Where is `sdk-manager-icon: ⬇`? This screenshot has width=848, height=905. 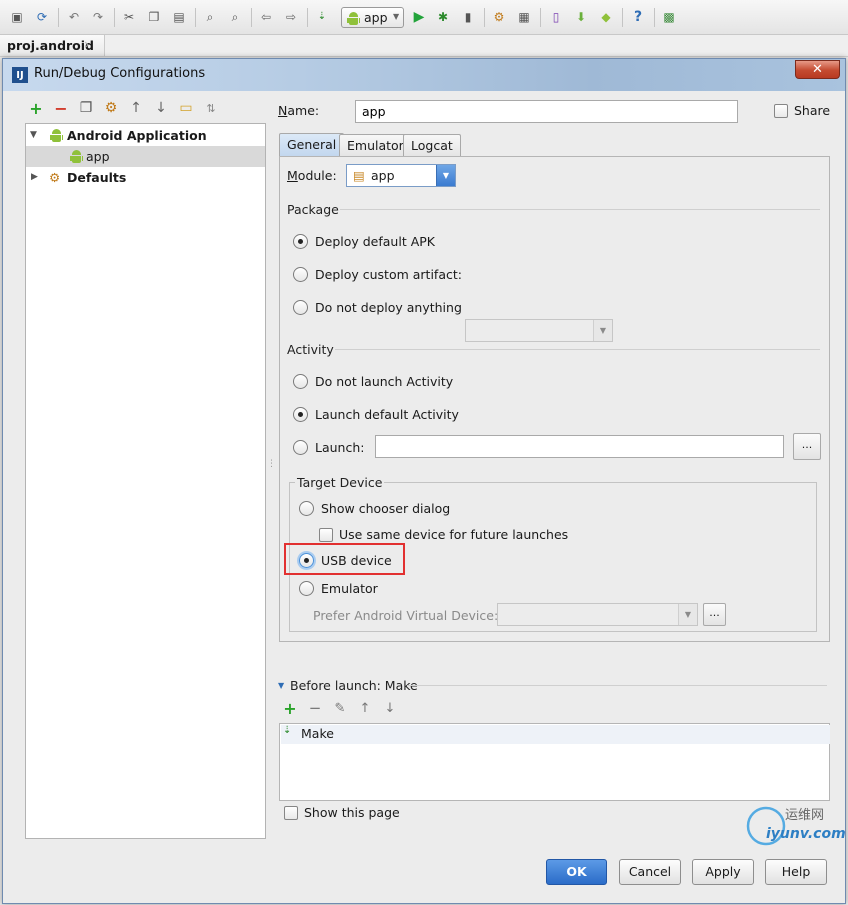 sdk-manager-icon: ⬇ is located at coordinates (581, 17).